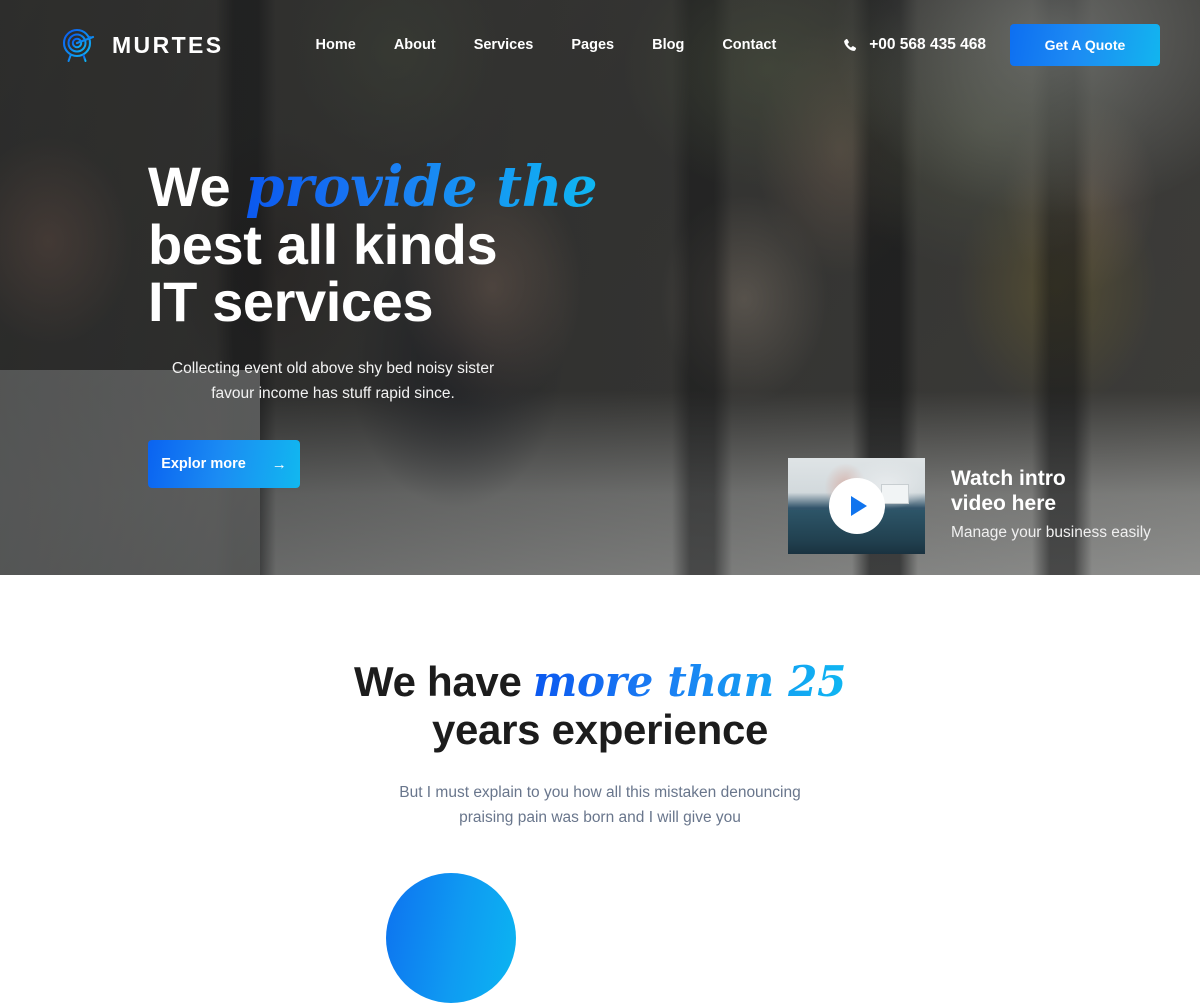  Describe the element at coordinates (451, 938) in the screenshot. I see `decorative-blue-circle` at that location.